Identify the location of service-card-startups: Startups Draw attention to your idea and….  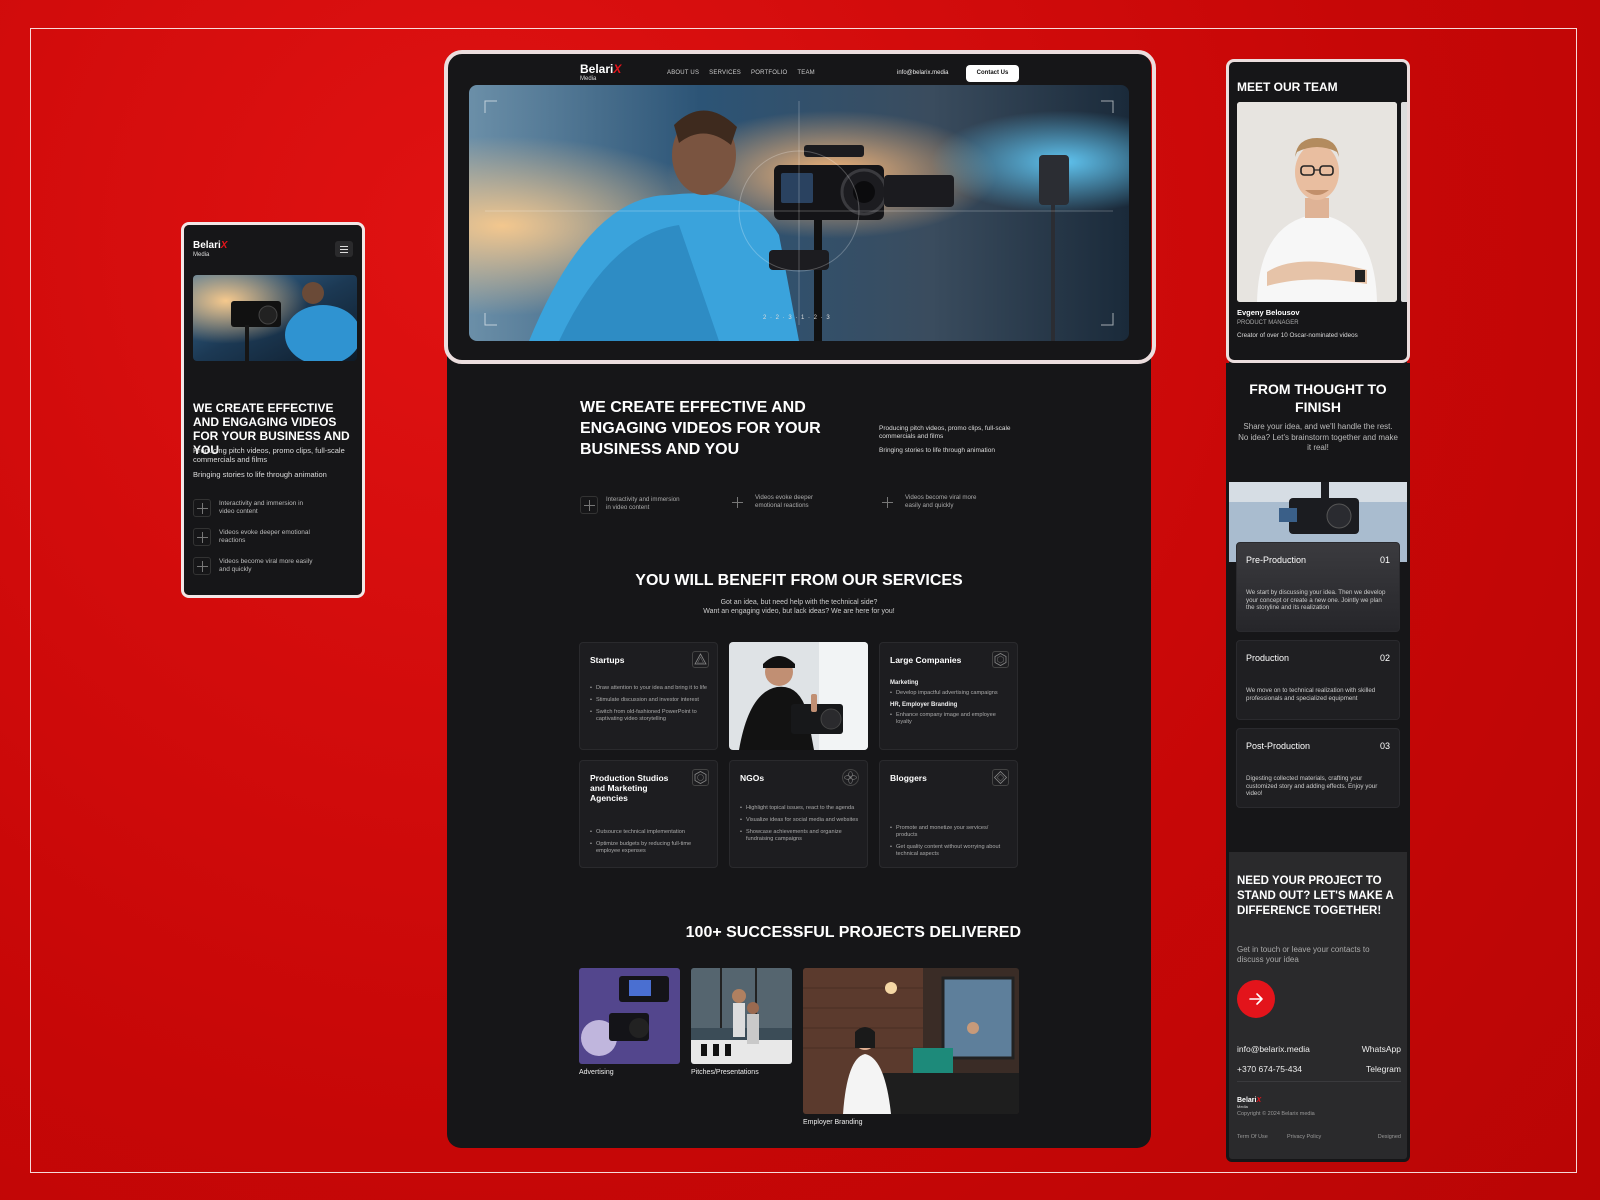
(648, 696).